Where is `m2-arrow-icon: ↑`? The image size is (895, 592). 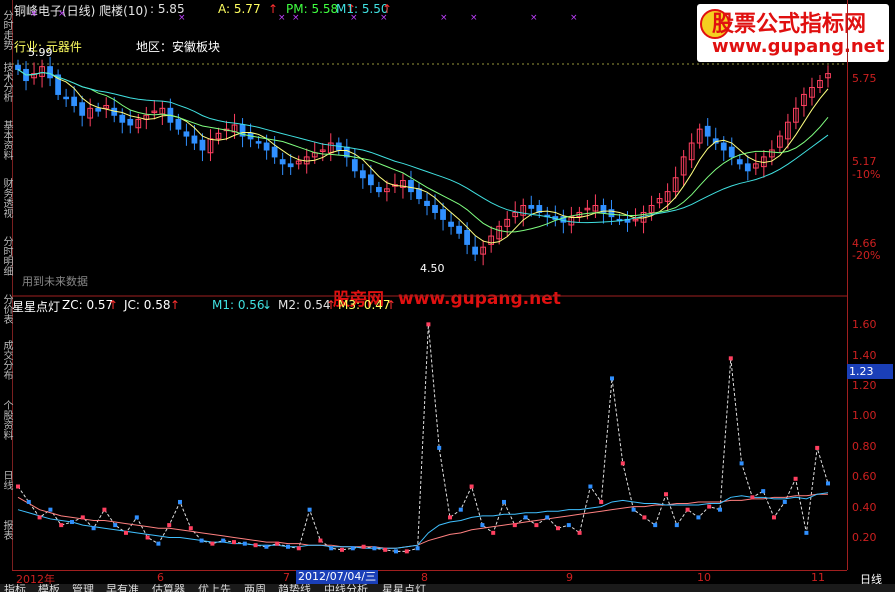
m2-arrow-icon: ↑ is located at coordinates (331, 305).